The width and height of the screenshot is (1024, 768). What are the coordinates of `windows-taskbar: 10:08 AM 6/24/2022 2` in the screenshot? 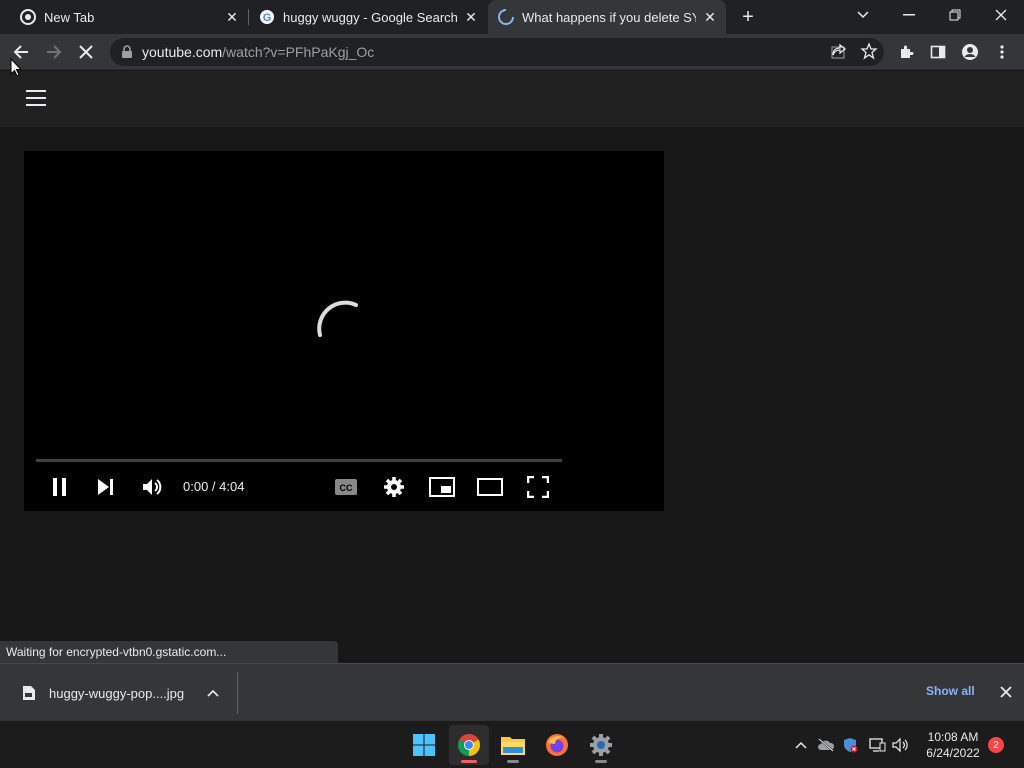 It's located at (512, 744).